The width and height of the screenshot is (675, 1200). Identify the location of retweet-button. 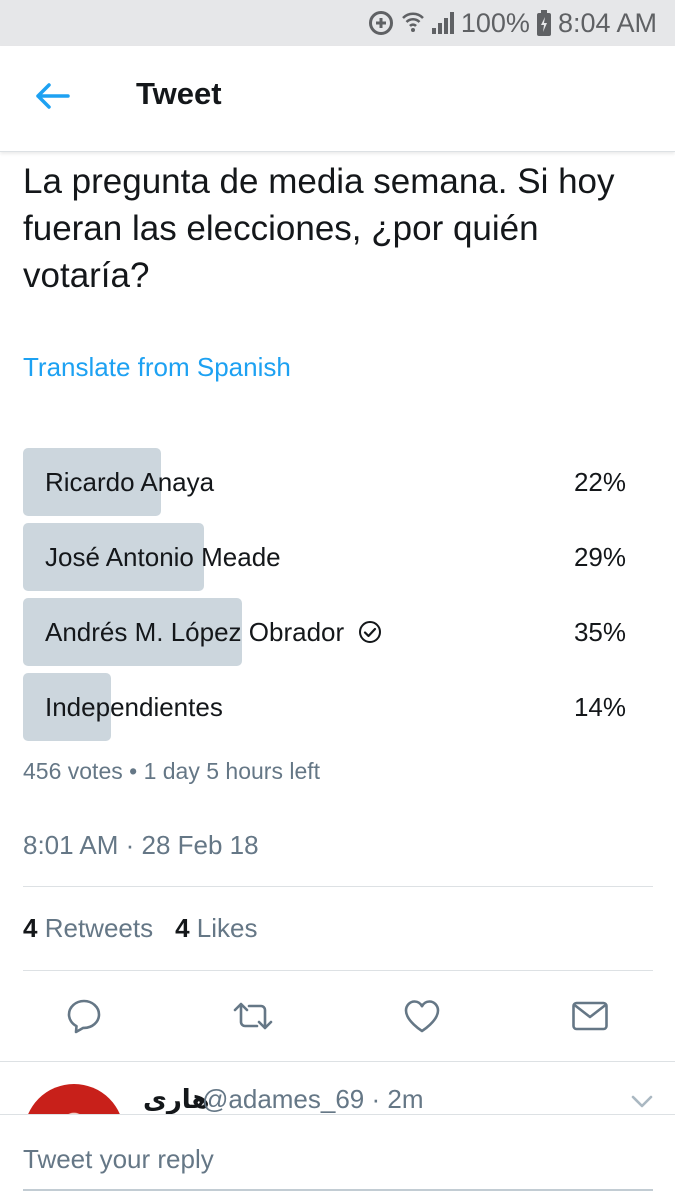
(253, 1018).